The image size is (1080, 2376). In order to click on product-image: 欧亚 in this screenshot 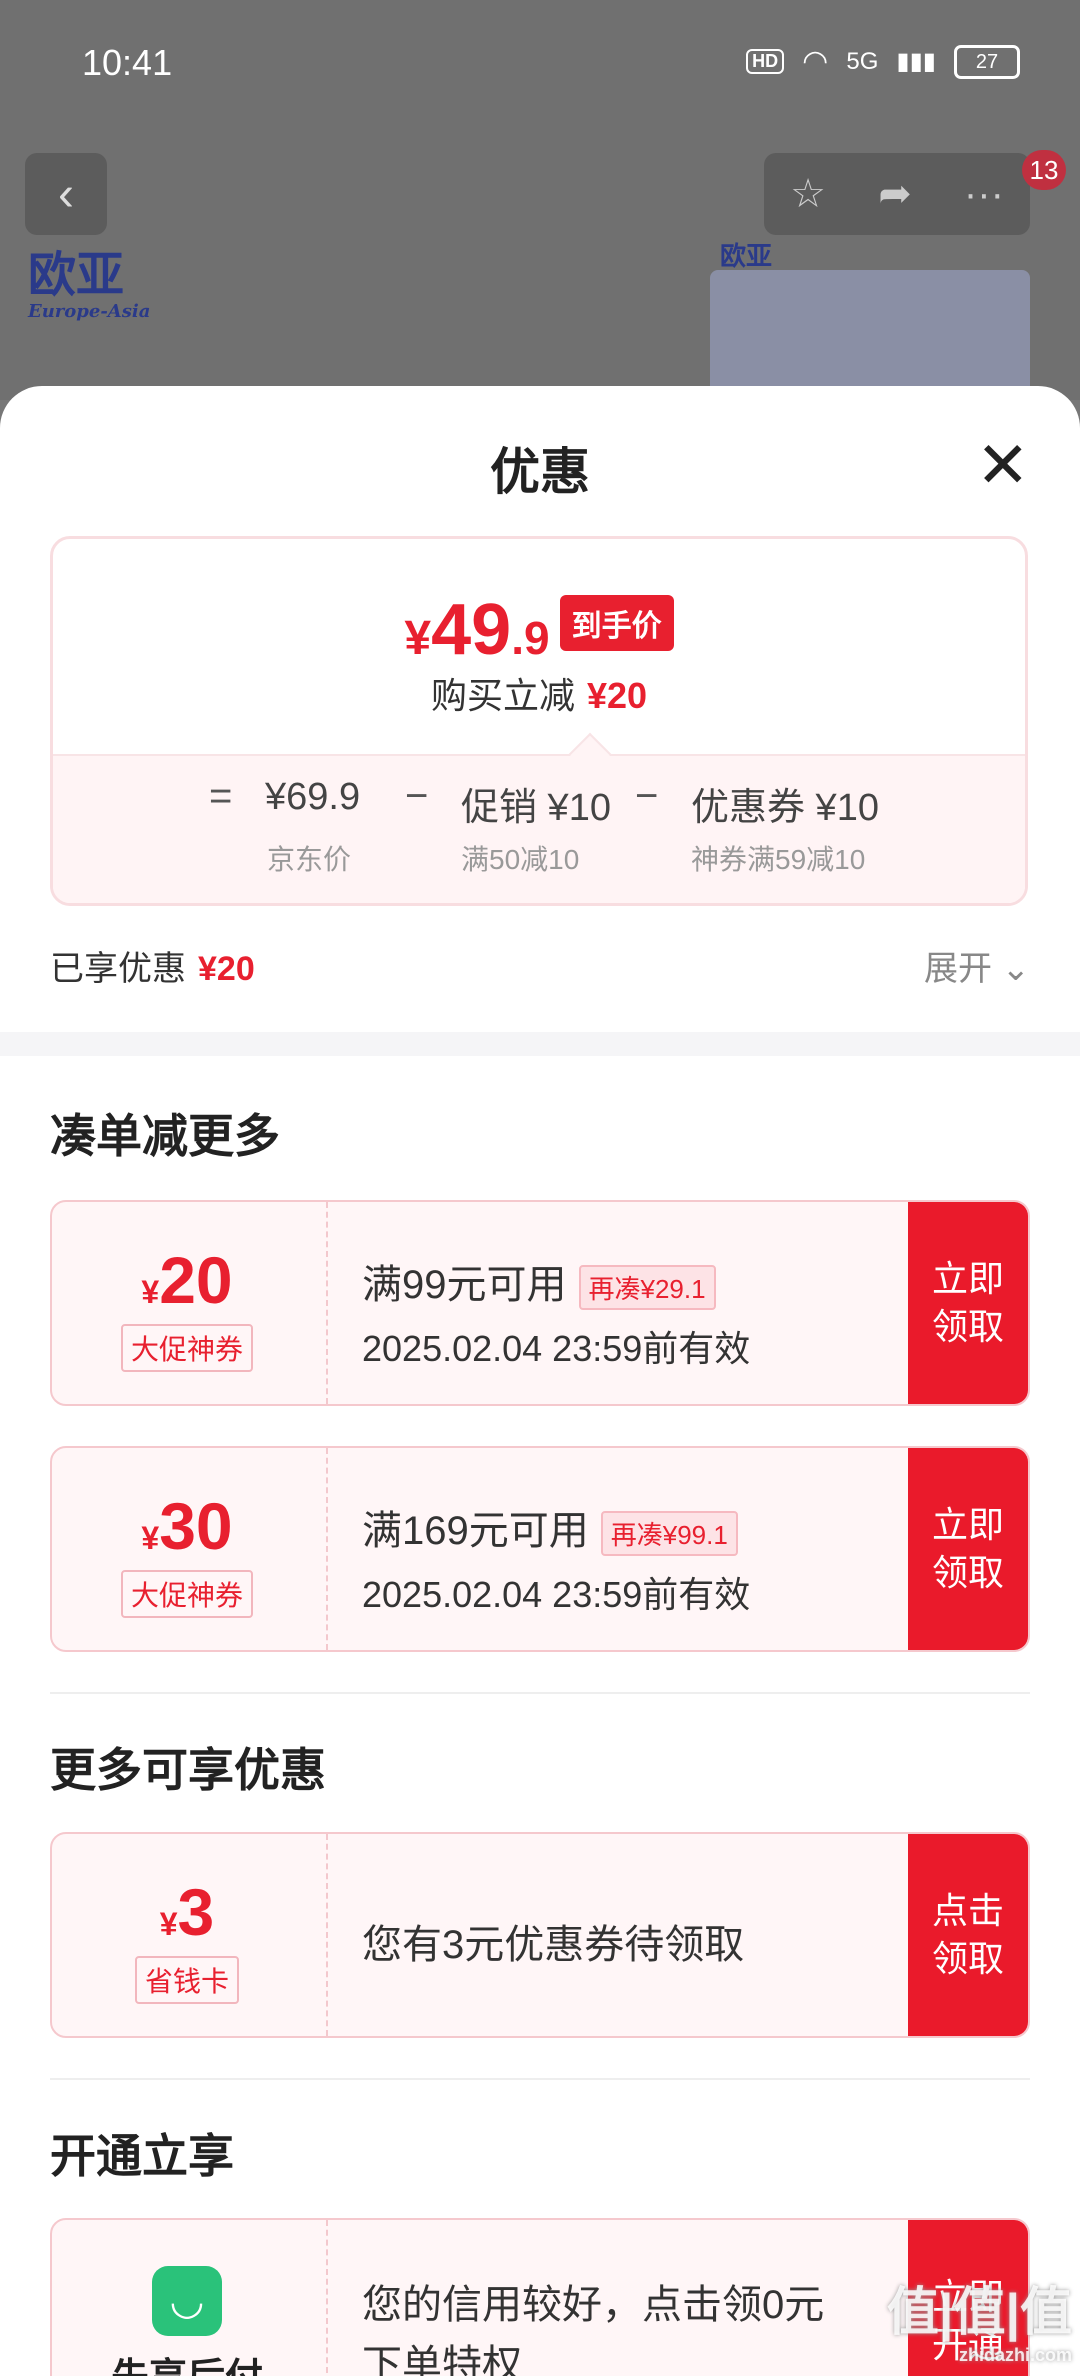, I will do `click(870, 320)`.